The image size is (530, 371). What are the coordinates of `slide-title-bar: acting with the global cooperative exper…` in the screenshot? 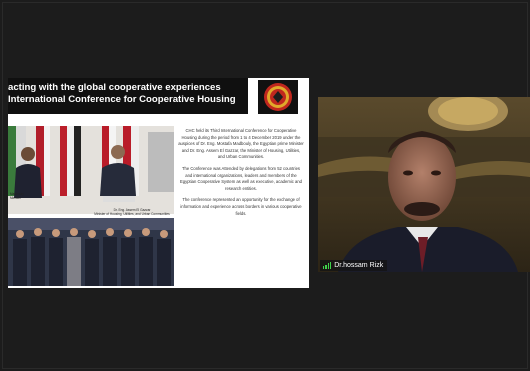 It's located at (128, 96).